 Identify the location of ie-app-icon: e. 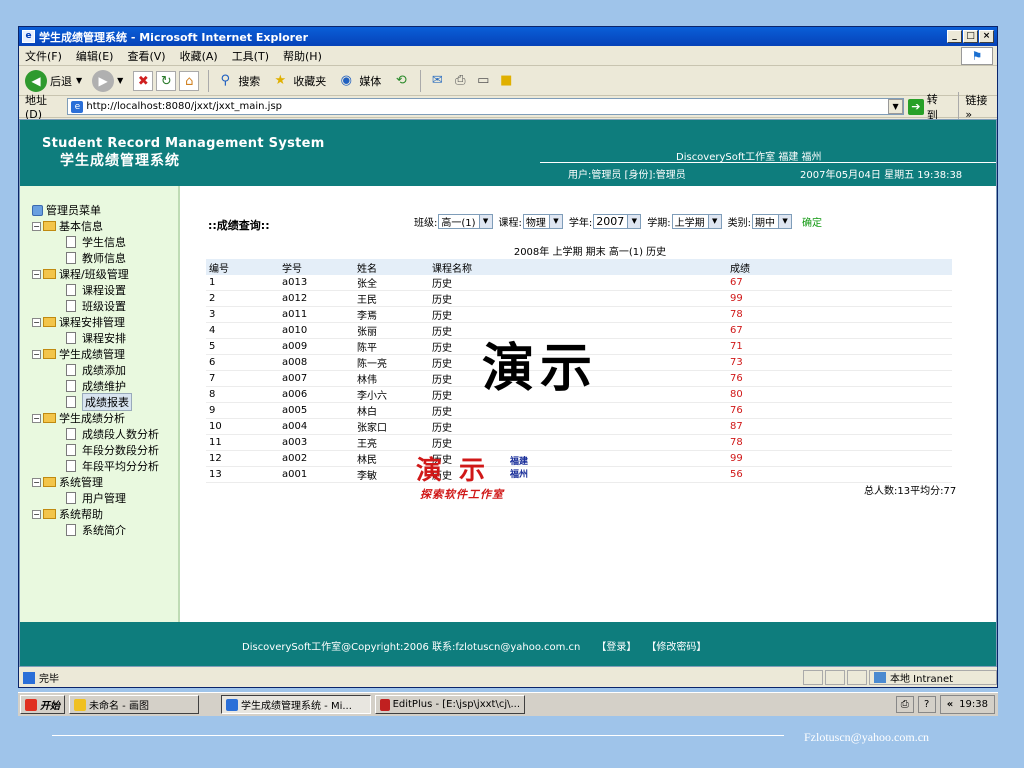
(28, 36).